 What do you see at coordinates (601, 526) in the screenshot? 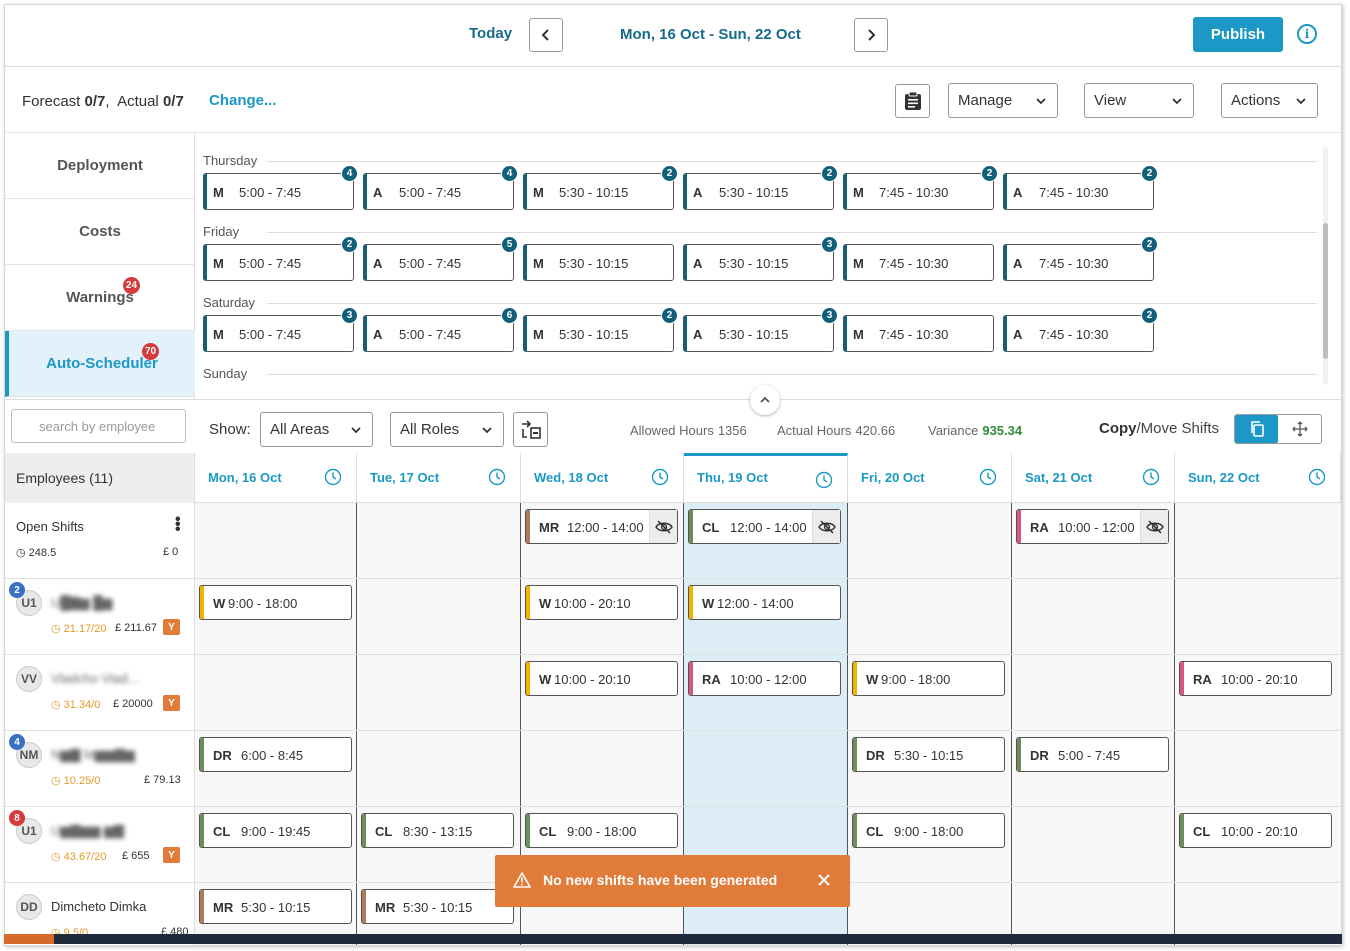
I see `shift-card: MR 12:00 - 14:00` at bounding box center [601, 526].